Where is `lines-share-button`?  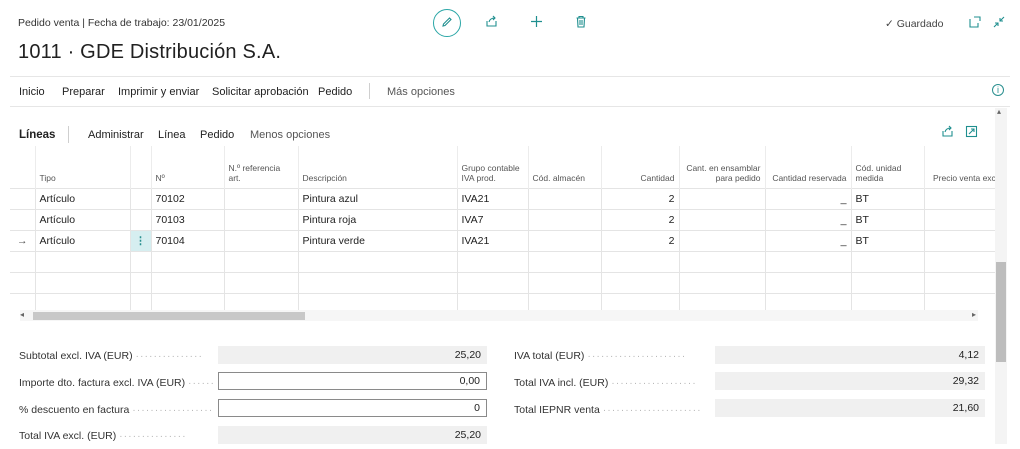 lines-share-button is located at coordinates (947, 133).